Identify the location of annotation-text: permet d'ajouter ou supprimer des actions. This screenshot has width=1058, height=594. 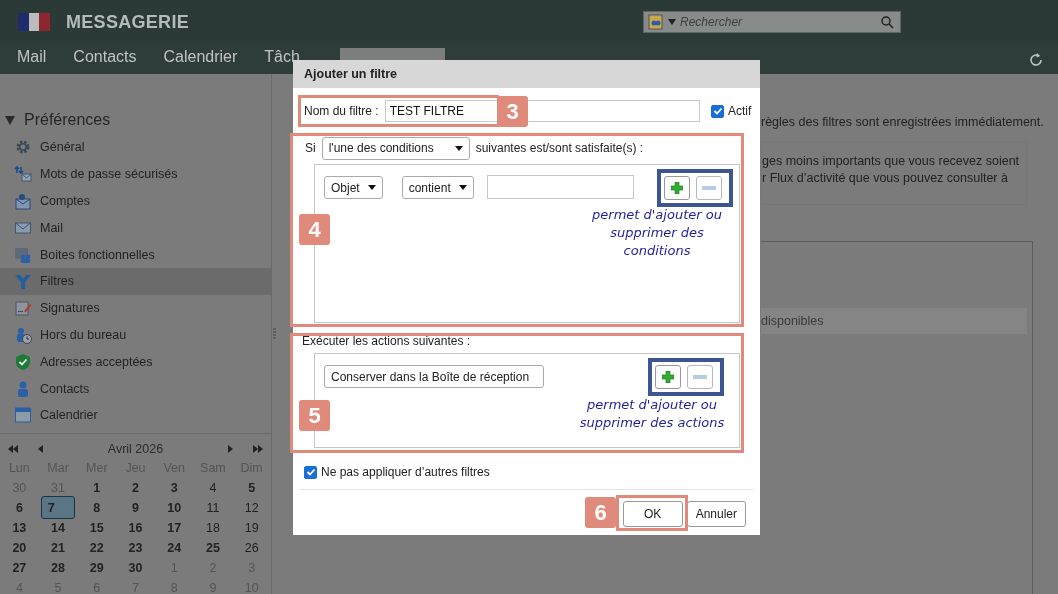
(652, 414).